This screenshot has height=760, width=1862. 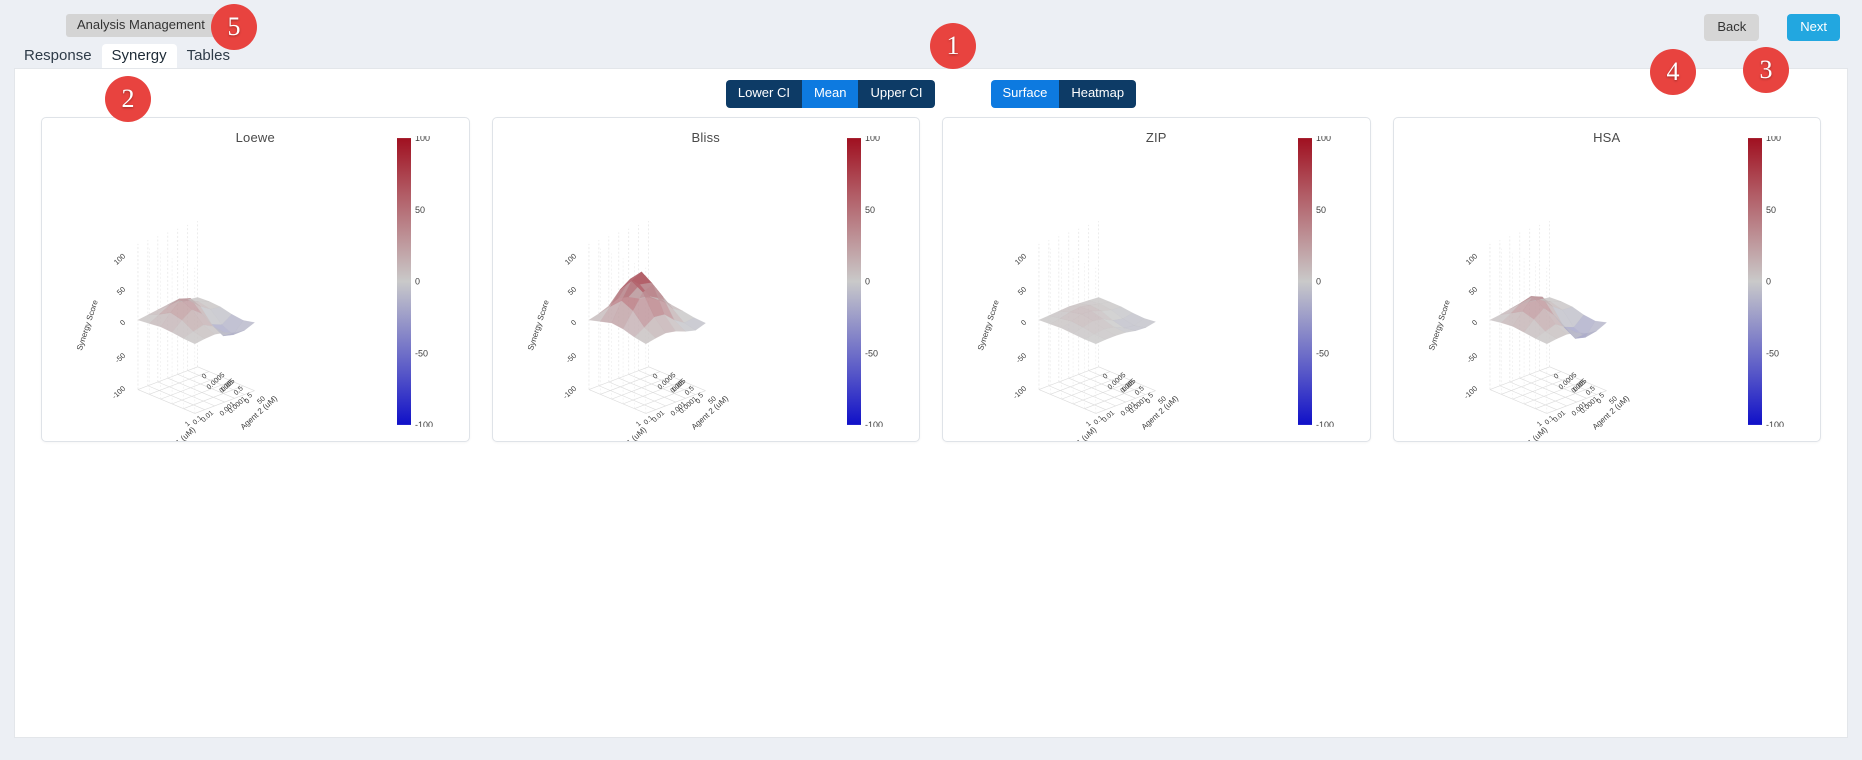 What do you see at coordinates (896, 94) in the screenshot?
I see `ci-toggle-upper-ci: Upper CI` at bounding box center [896, 94].